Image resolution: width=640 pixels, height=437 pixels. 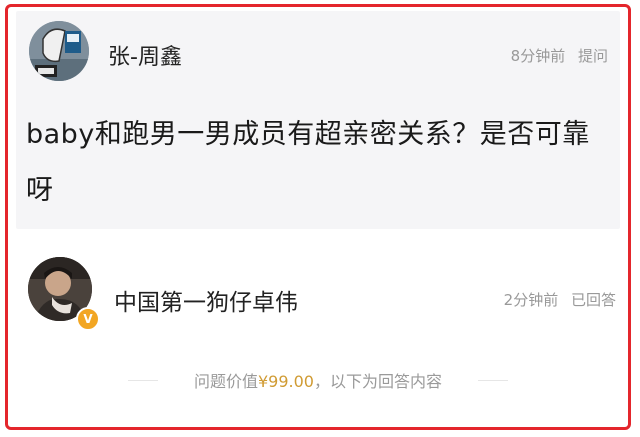 What do you see at coordinates (531, 300) in the screenshot?
I see `answer-time: 2分钟前` at bounding box center [531, 300].